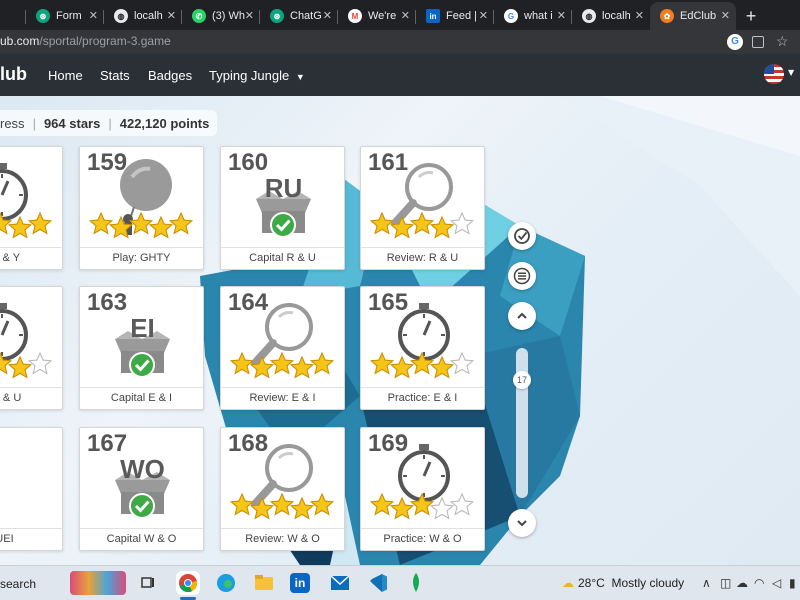 The image size is (800, 600). What do you see at coordinates (264, 583) in the screenshot?
I see `file-explorer-icon` at bounding box center [264, 583].